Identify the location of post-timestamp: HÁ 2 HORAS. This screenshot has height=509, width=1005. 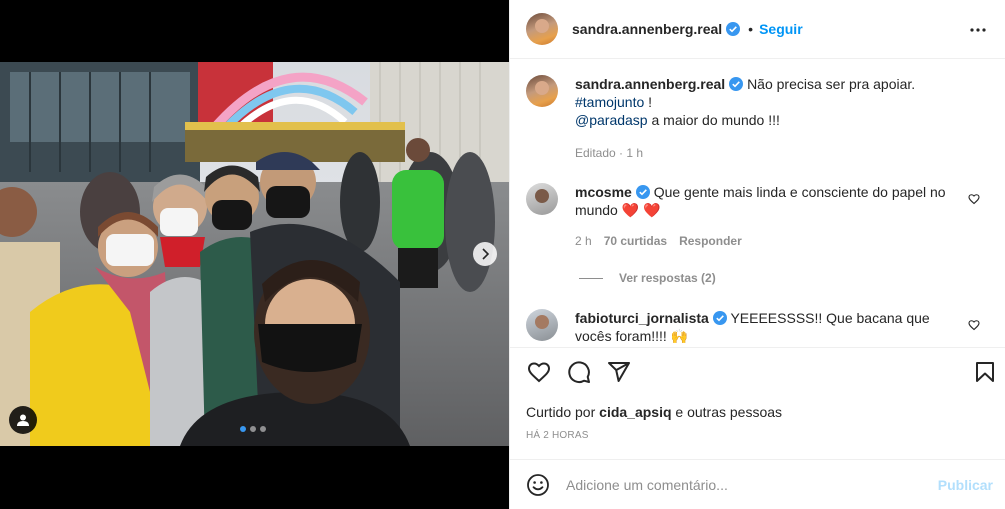
(557, 435).